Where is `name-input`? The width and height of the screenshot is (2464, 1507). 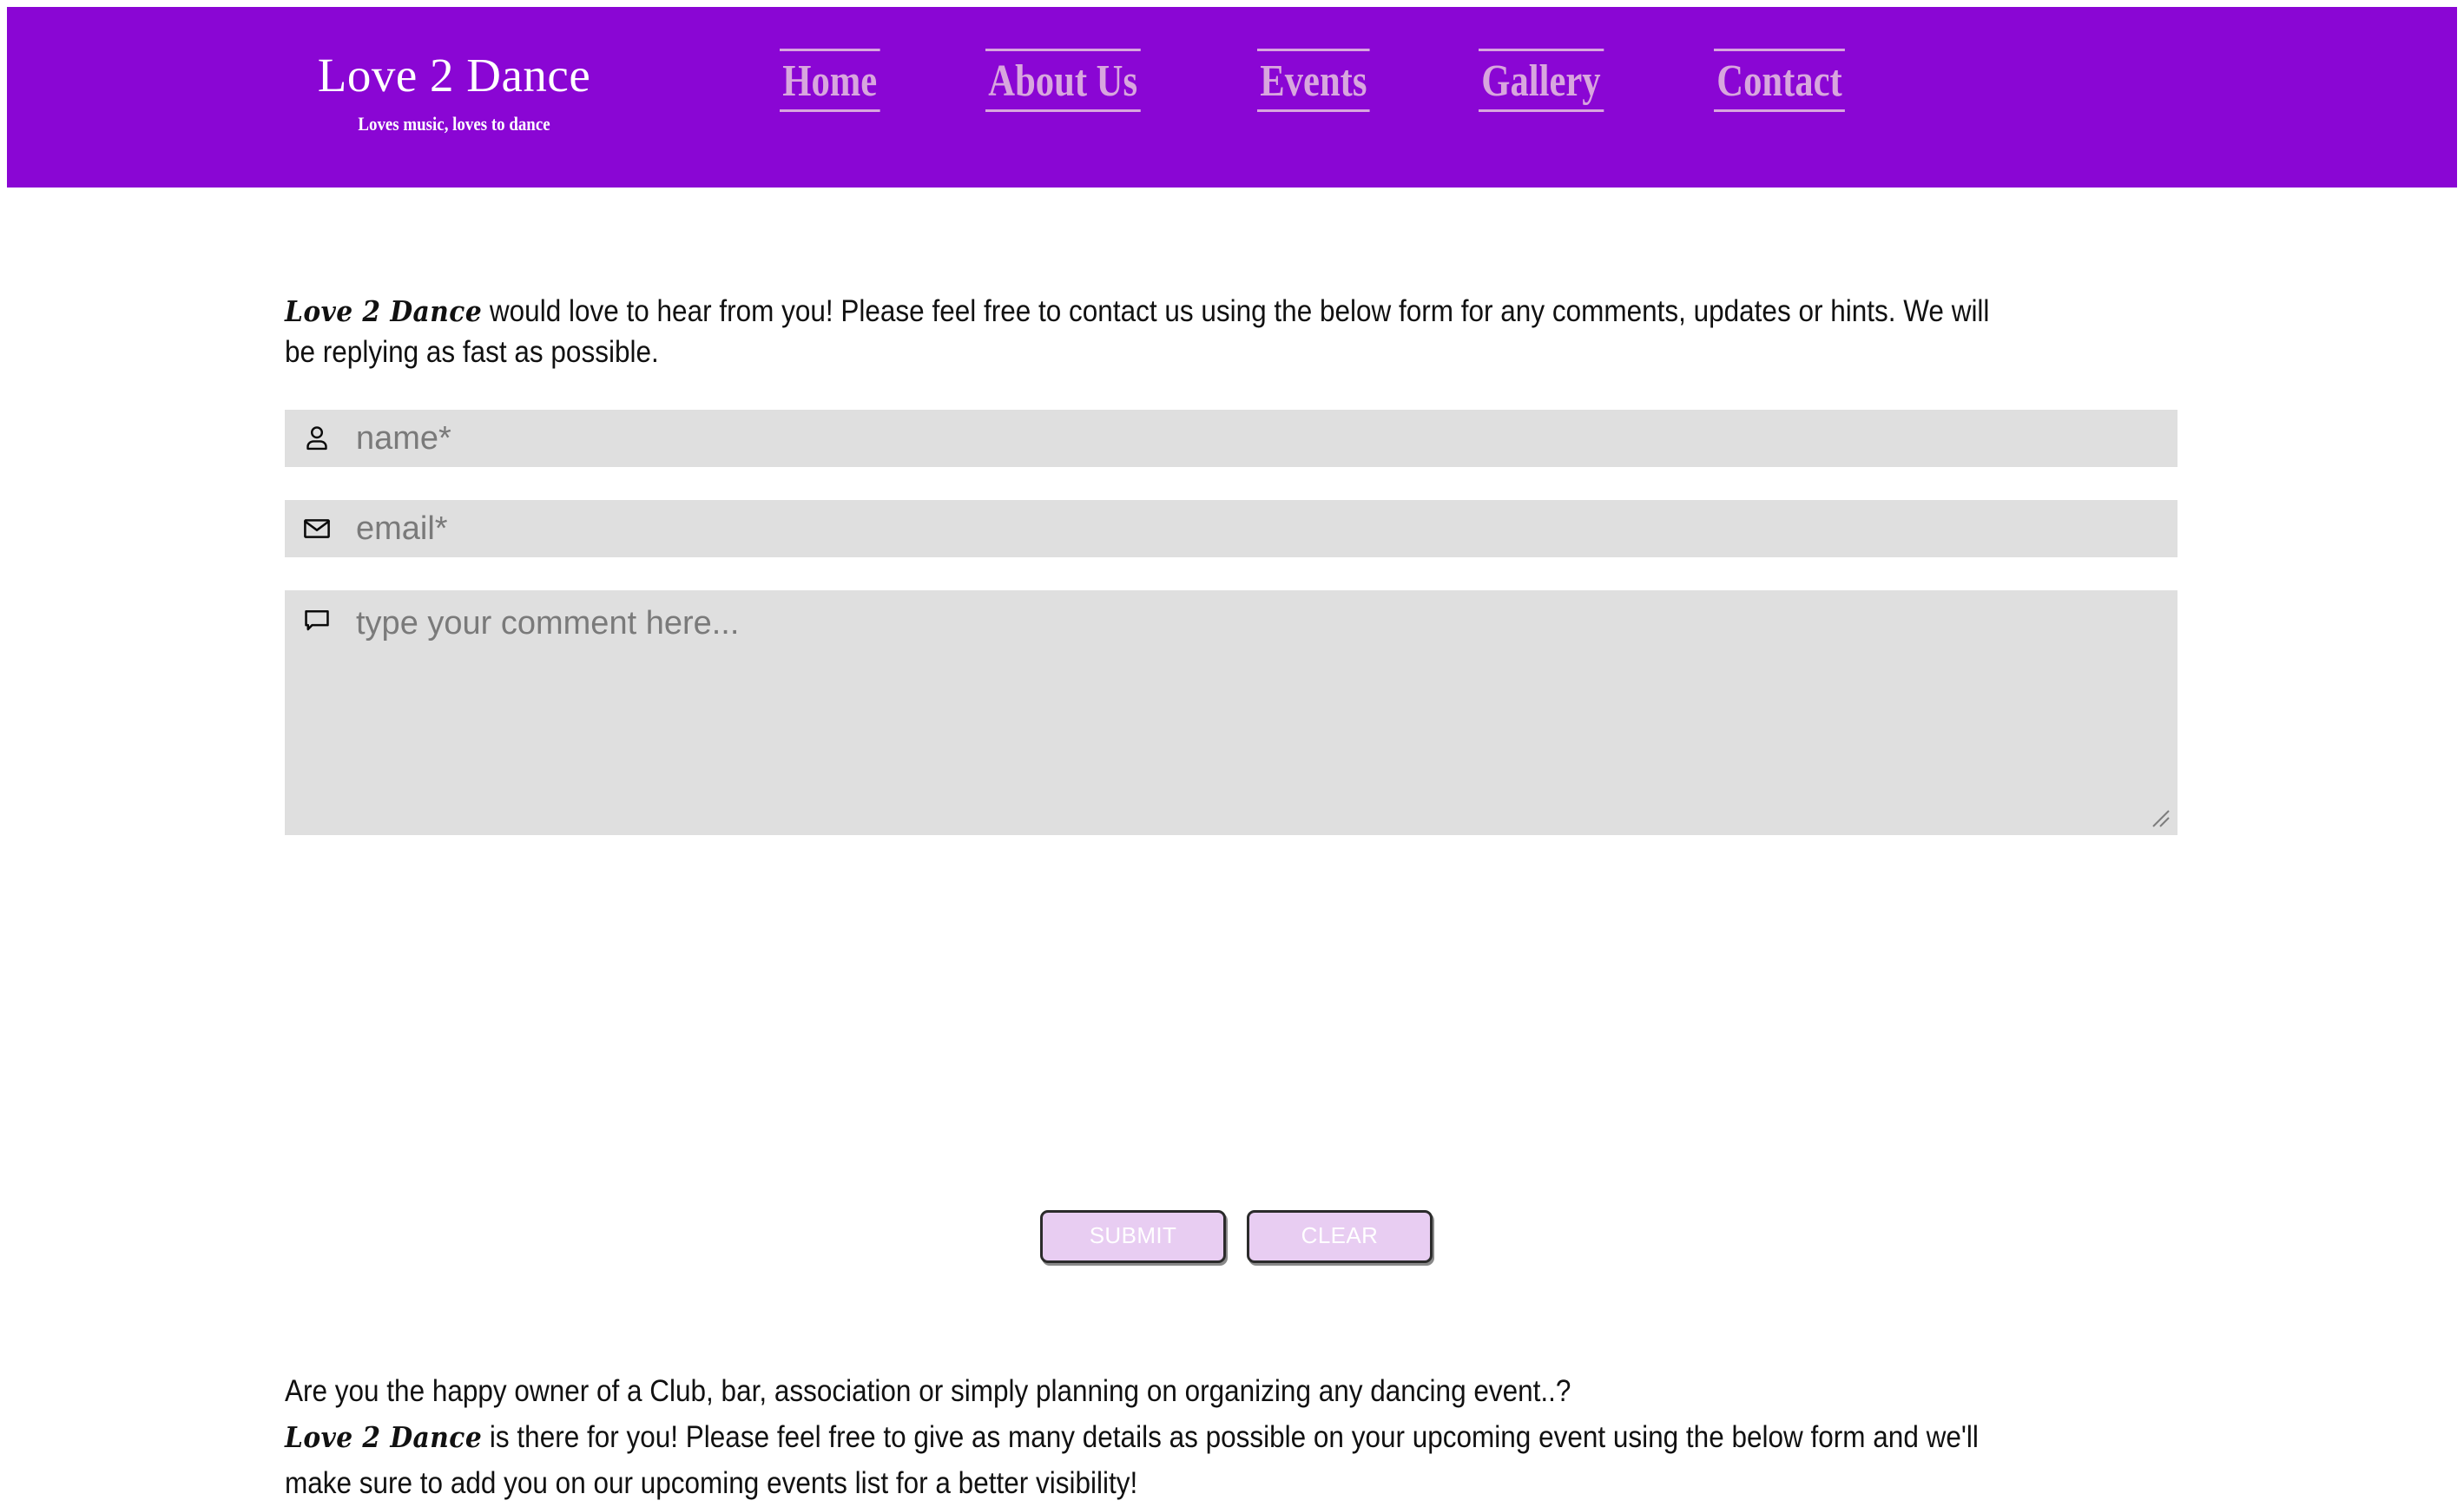
name-input is located at coordinates (1259, 439).